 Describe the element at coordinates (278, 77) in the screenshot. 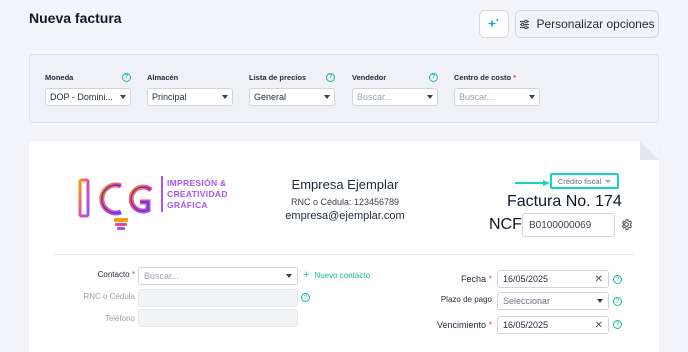

I see `price-list-label: Lista de precios` at that location.